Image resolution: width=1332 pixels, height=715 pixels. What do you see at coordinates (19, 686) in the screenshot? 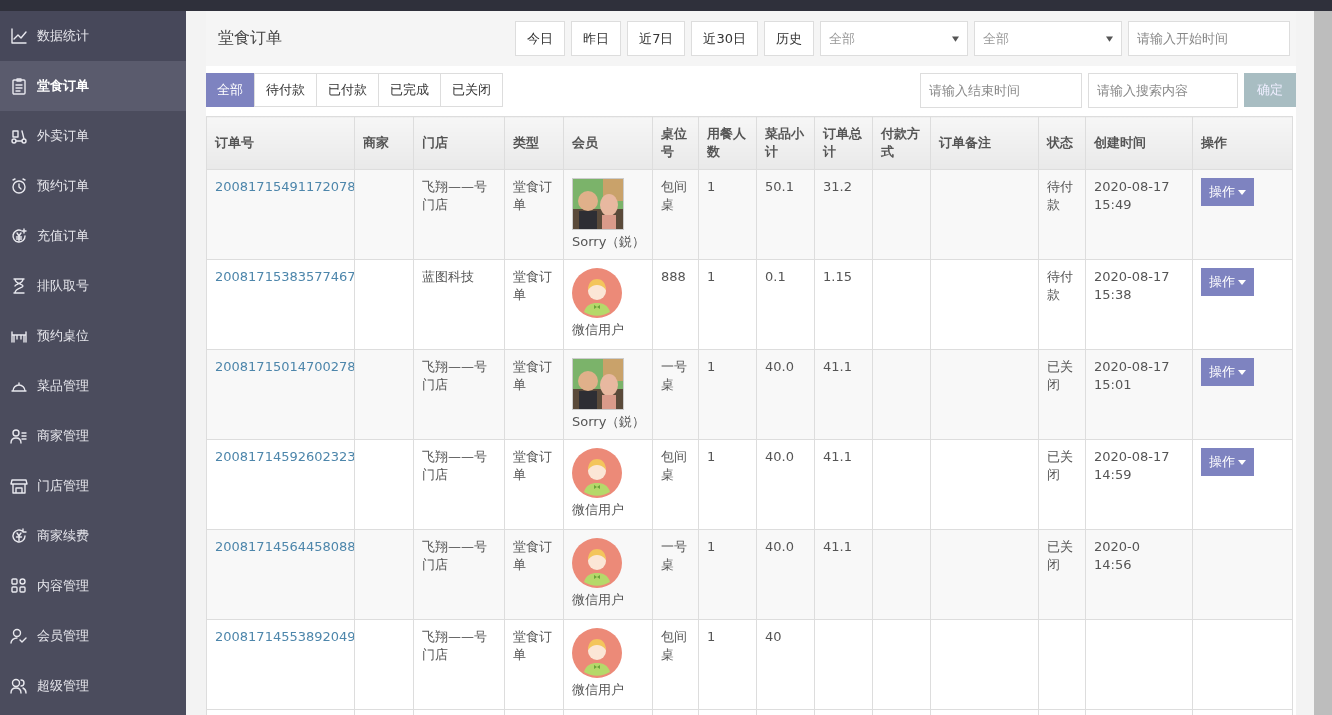
I see `users-icon` at bounding box center [19, 686].